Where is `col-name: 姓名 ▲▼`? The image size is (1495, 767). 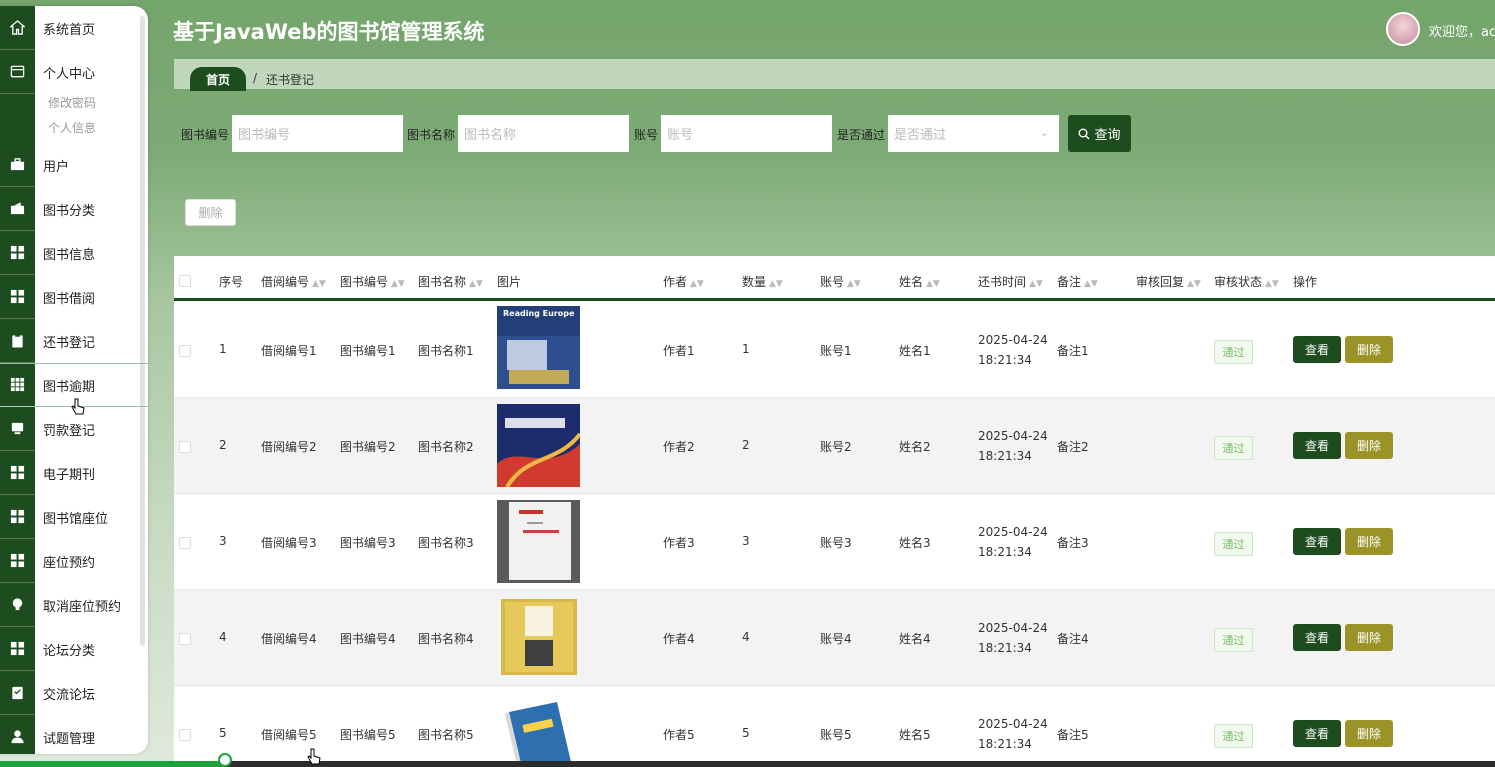 col-name: 姓名 ▲▼ is located at coordinates (919, 281).